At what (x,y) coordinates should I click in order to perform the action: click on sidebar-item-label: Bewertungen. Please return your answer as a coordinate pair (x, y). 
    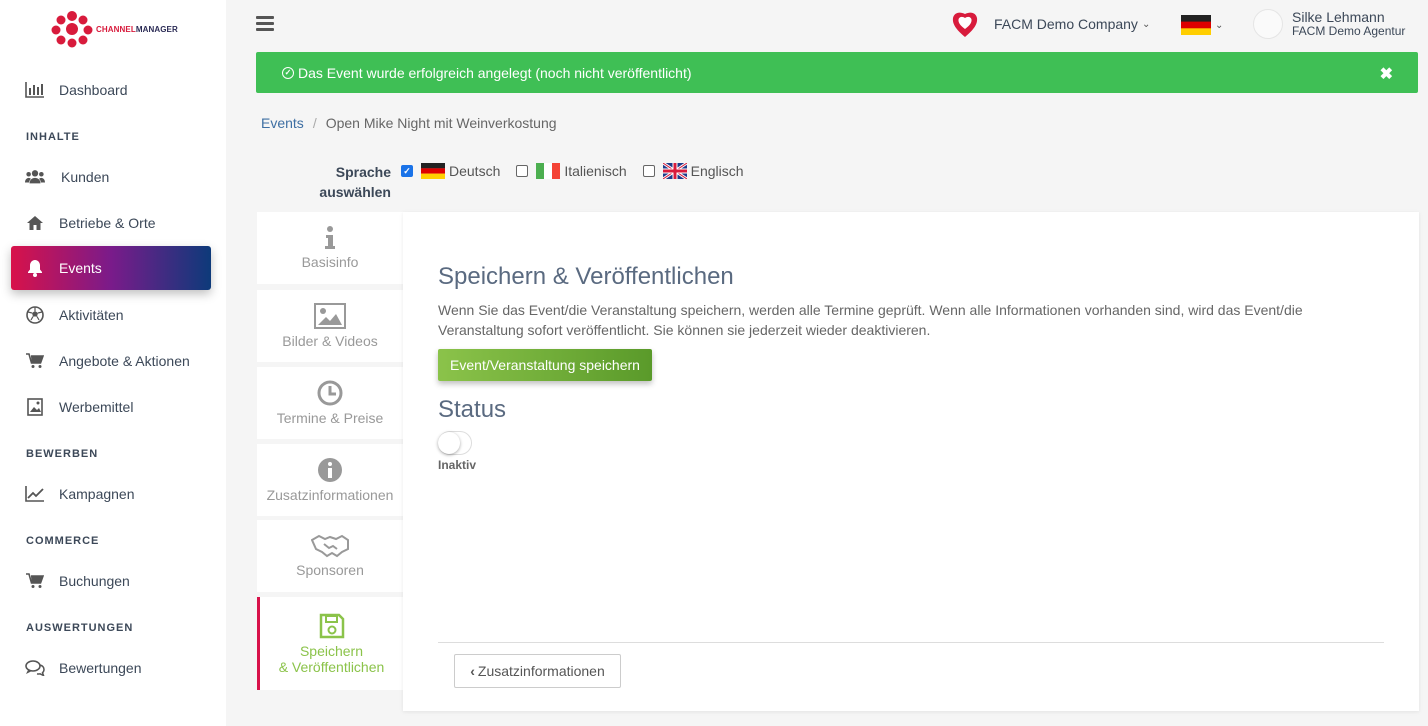
    Looking at the image, I should click on (100, 668).